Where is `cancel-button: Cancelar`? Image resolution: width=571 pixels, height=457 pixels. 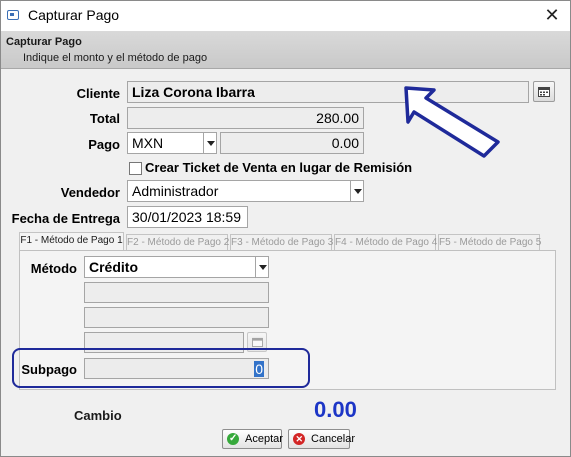 cancel-button: Cancelar is located at coordinates (321, 439).